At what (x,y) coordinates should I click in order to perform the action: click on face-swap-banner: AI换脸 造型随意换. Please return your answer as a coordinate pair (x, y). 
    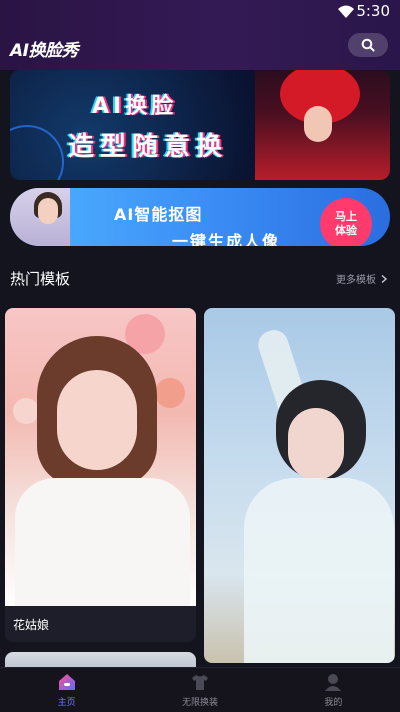
    Looking at the image, I should click on (200, 125).